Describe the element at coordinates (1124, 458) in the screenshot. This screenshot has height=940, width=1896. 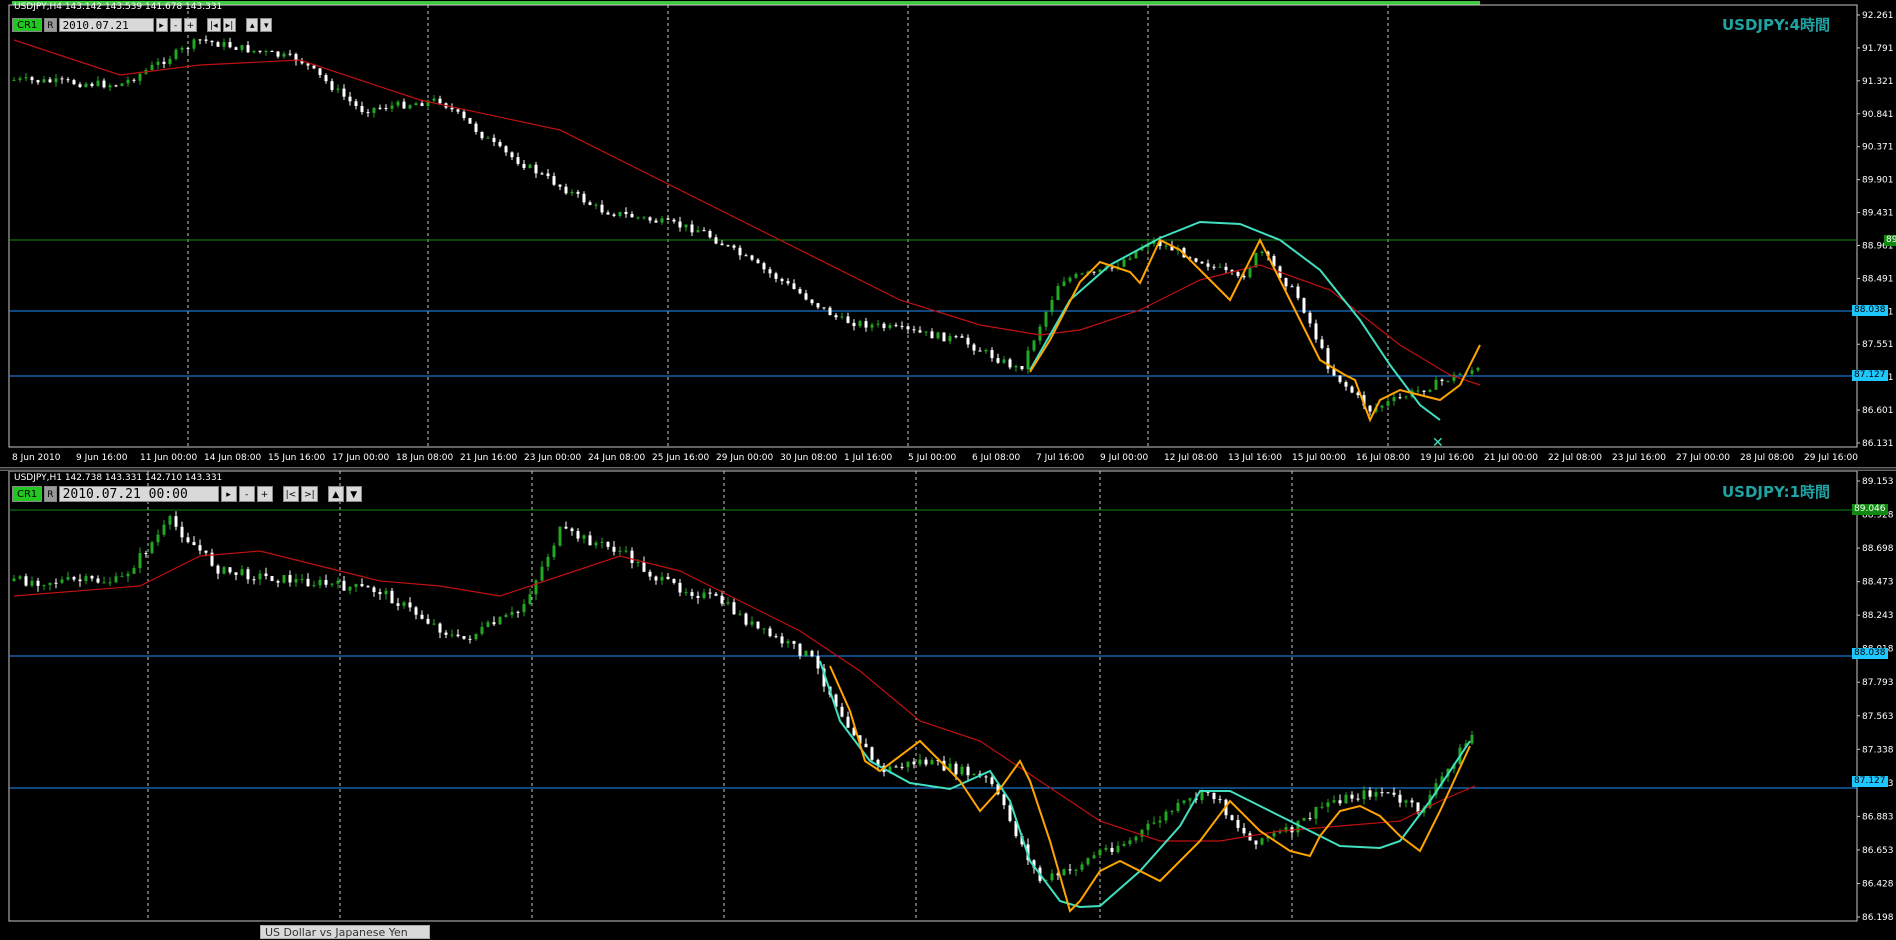
I see `time-axis-label: 9 Jul 00:00` at that location.